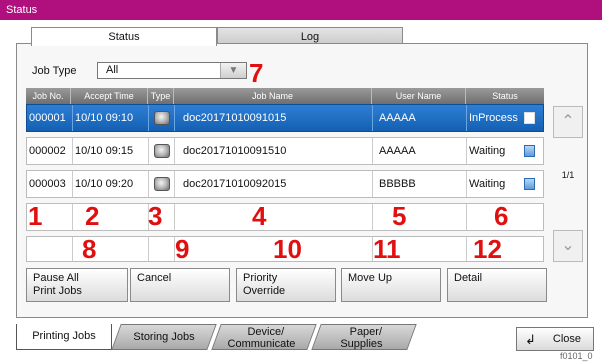  What do you see at coordinates (111, 184) in the screenshot?
I see `cell-accept-time: 10/10 09:20` at bounding box center [111, 184].